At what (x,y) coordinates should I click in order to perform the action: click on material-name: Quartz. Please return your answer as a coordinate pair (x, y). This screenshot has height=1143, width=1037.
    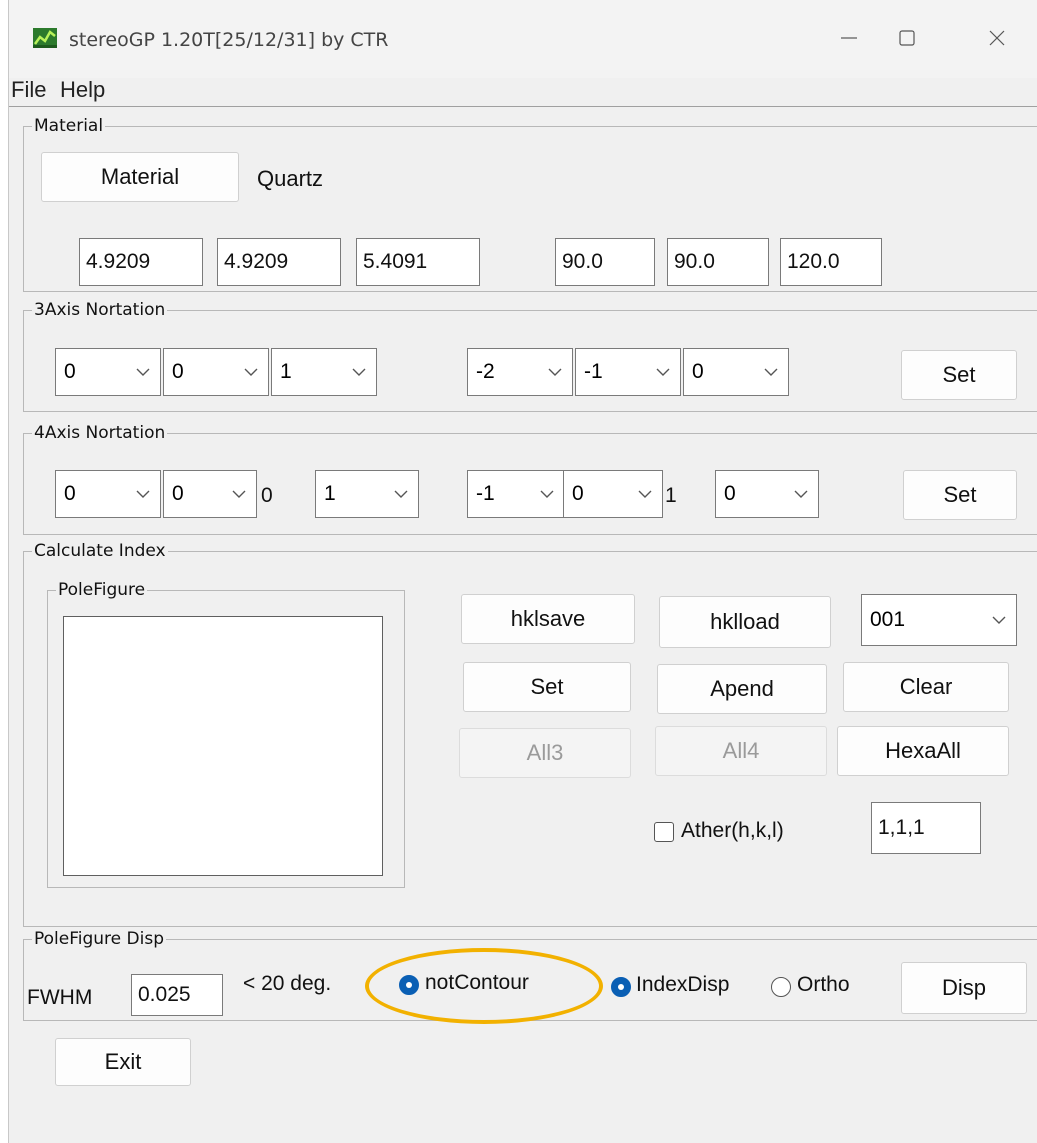
    Looking at the image, I should click on (290, 178).